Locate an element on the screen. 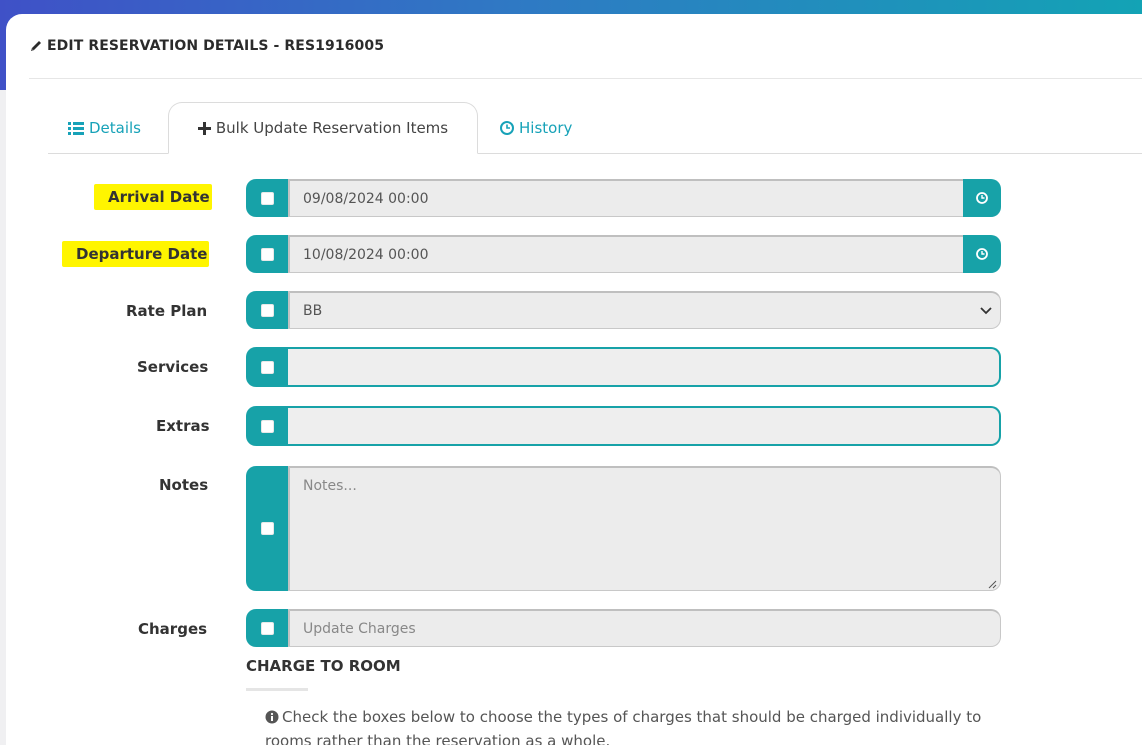 Image resolution: width=1142 pixels, height=745 pixels. rate-plan-field: BB is located at coordinates (623, 310).